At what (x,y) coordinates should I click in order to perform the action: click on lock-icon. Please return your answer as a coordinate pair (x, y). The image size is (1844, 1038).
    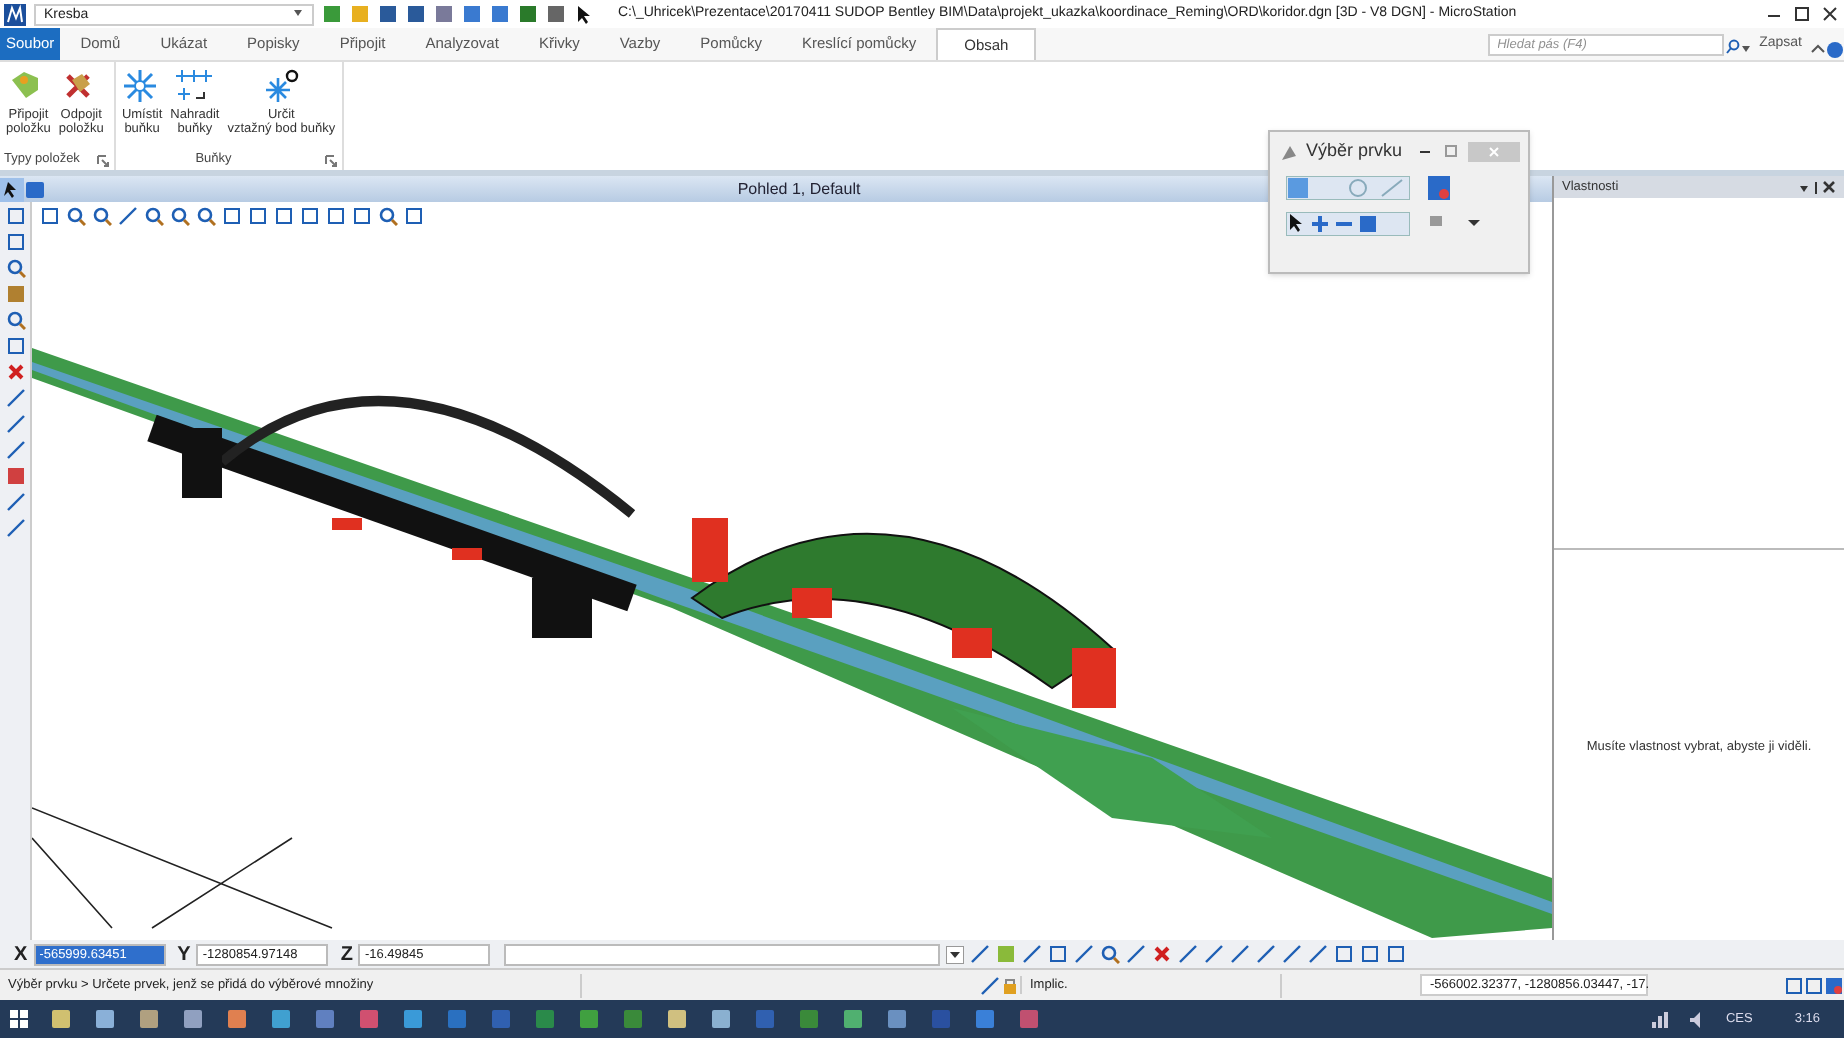
    Looking at the image, I should click on (1010, 985).